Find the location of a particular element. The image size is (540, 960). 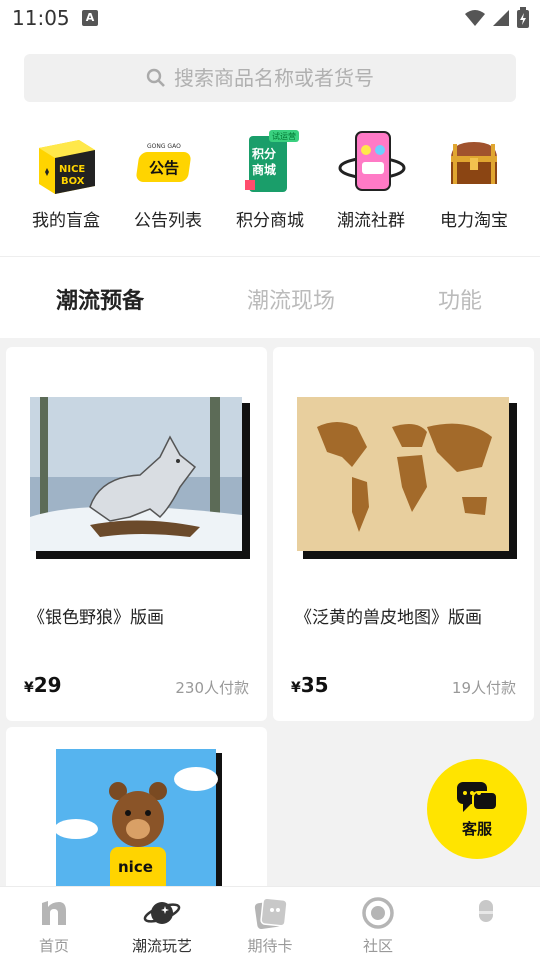

community-ring-icon is located at coordinates (378, 913).